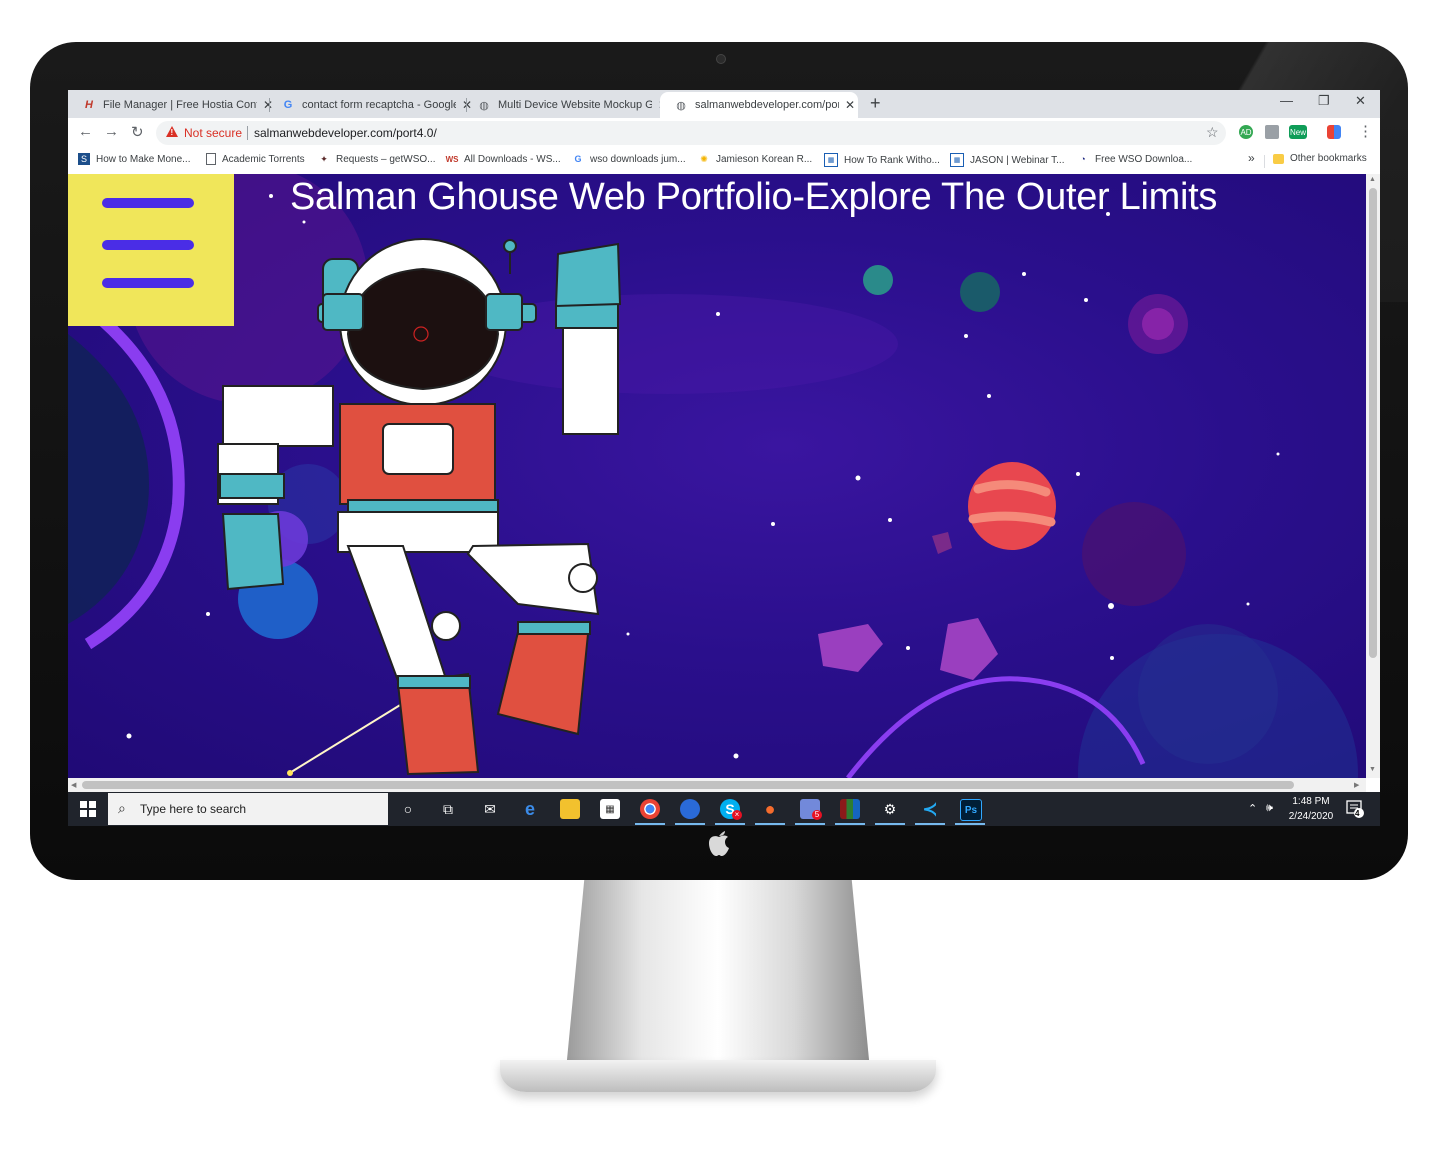  I want to click on photoshop-icon: Ps, so click(971, 810).